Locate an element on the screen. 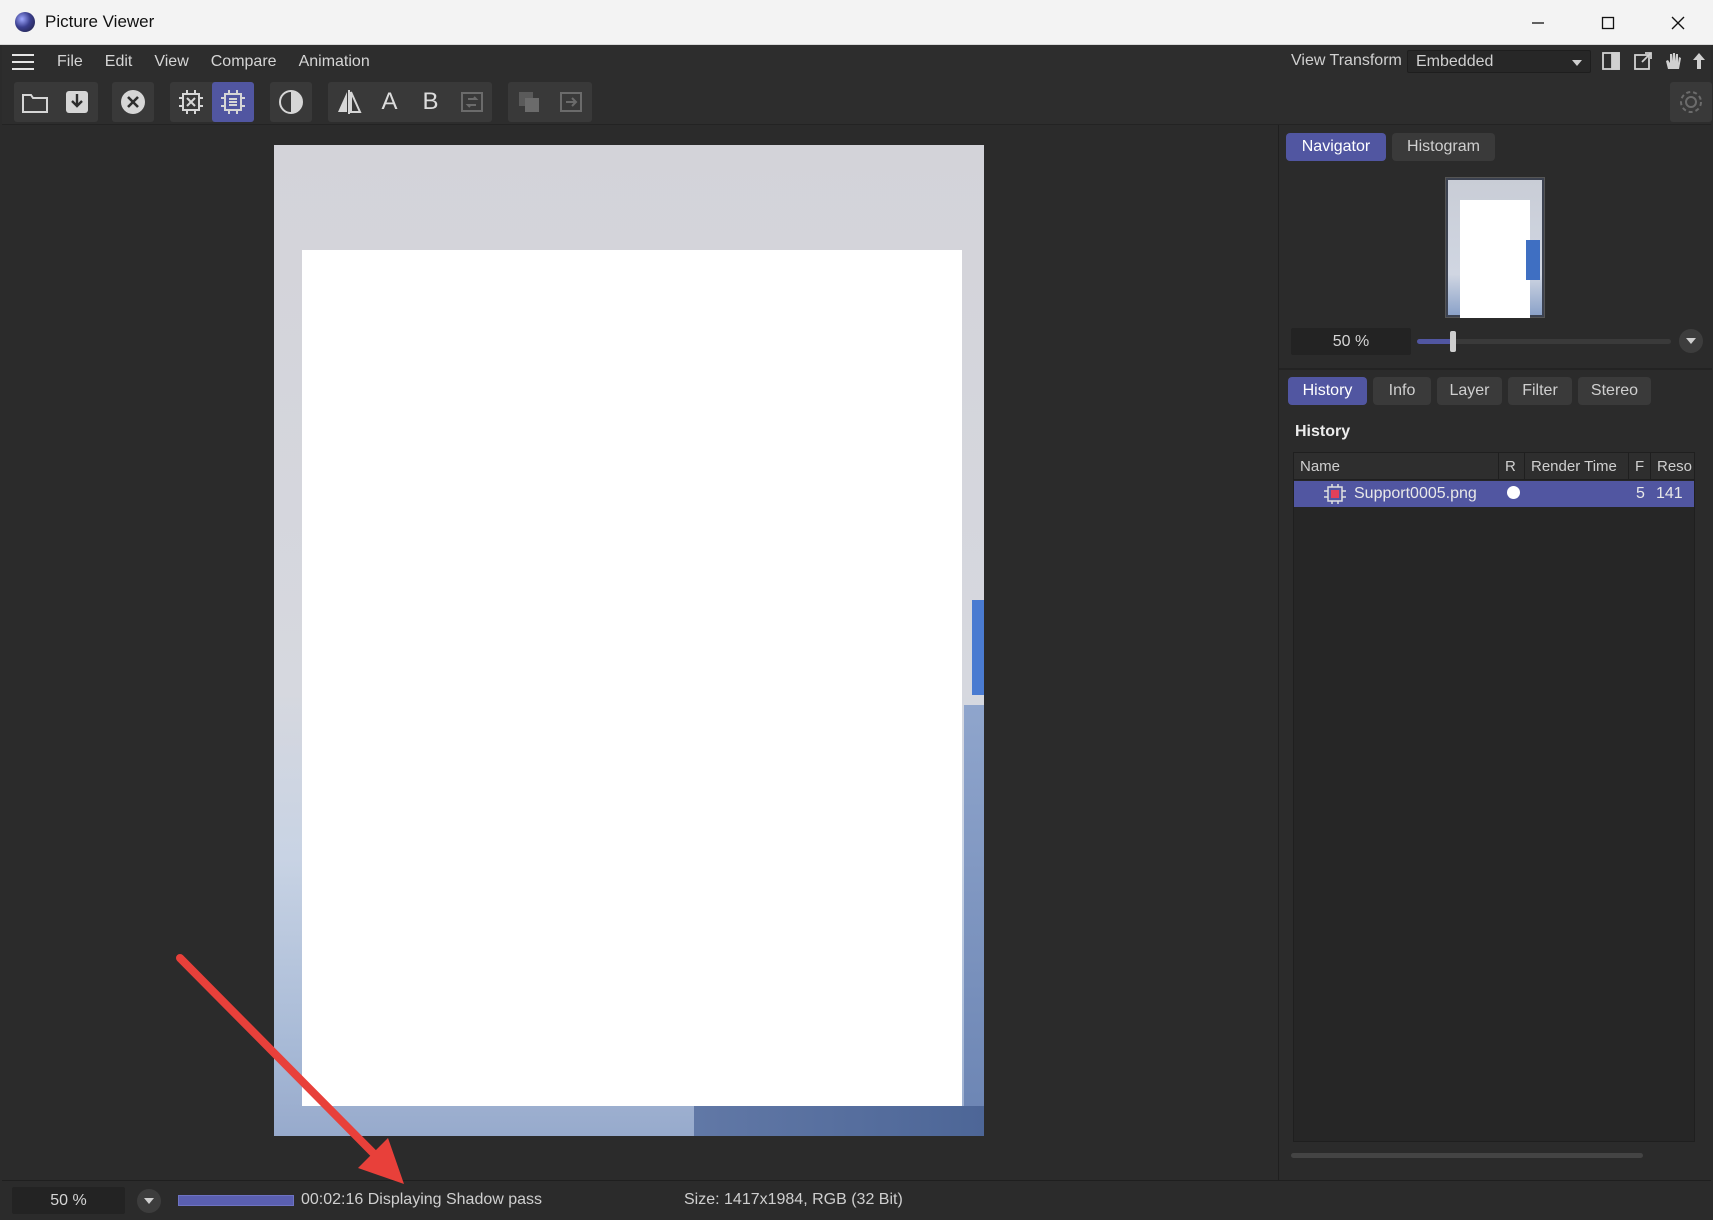  tab-history: History is located at coordinates (1327, 391).